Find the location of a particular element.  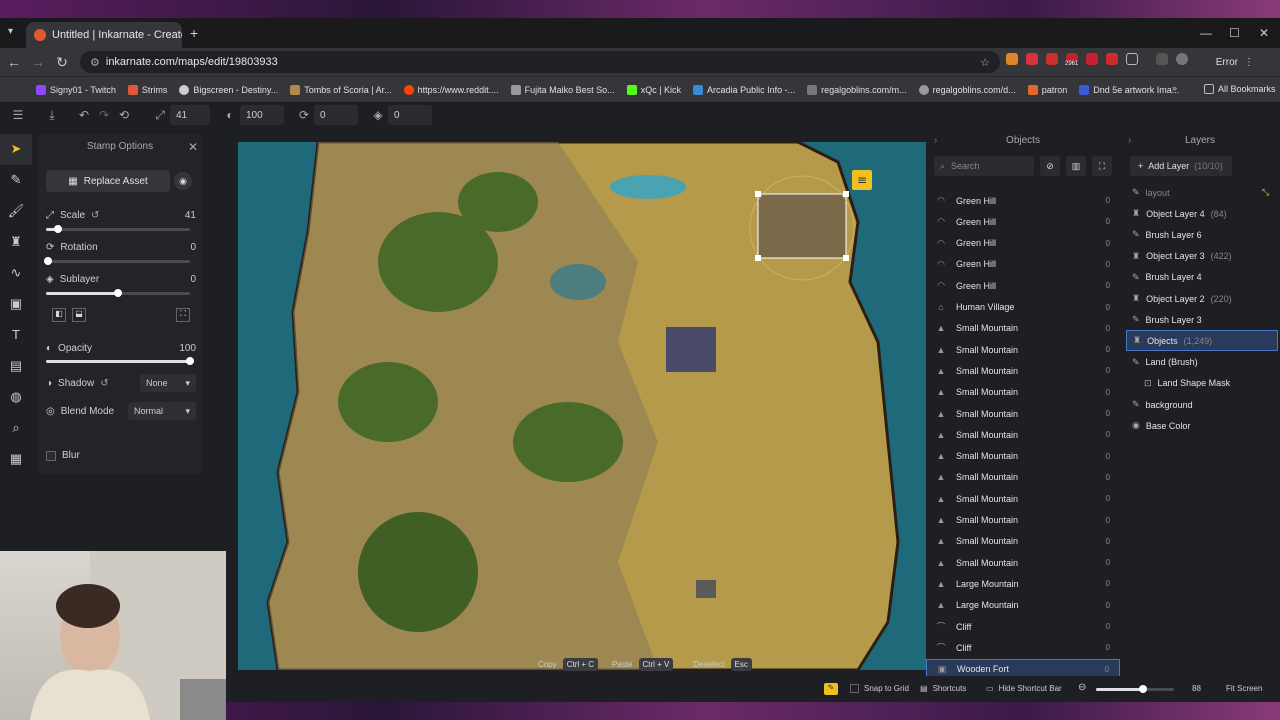

crop-icon: ⛶ is located at coordinates (183, 315).